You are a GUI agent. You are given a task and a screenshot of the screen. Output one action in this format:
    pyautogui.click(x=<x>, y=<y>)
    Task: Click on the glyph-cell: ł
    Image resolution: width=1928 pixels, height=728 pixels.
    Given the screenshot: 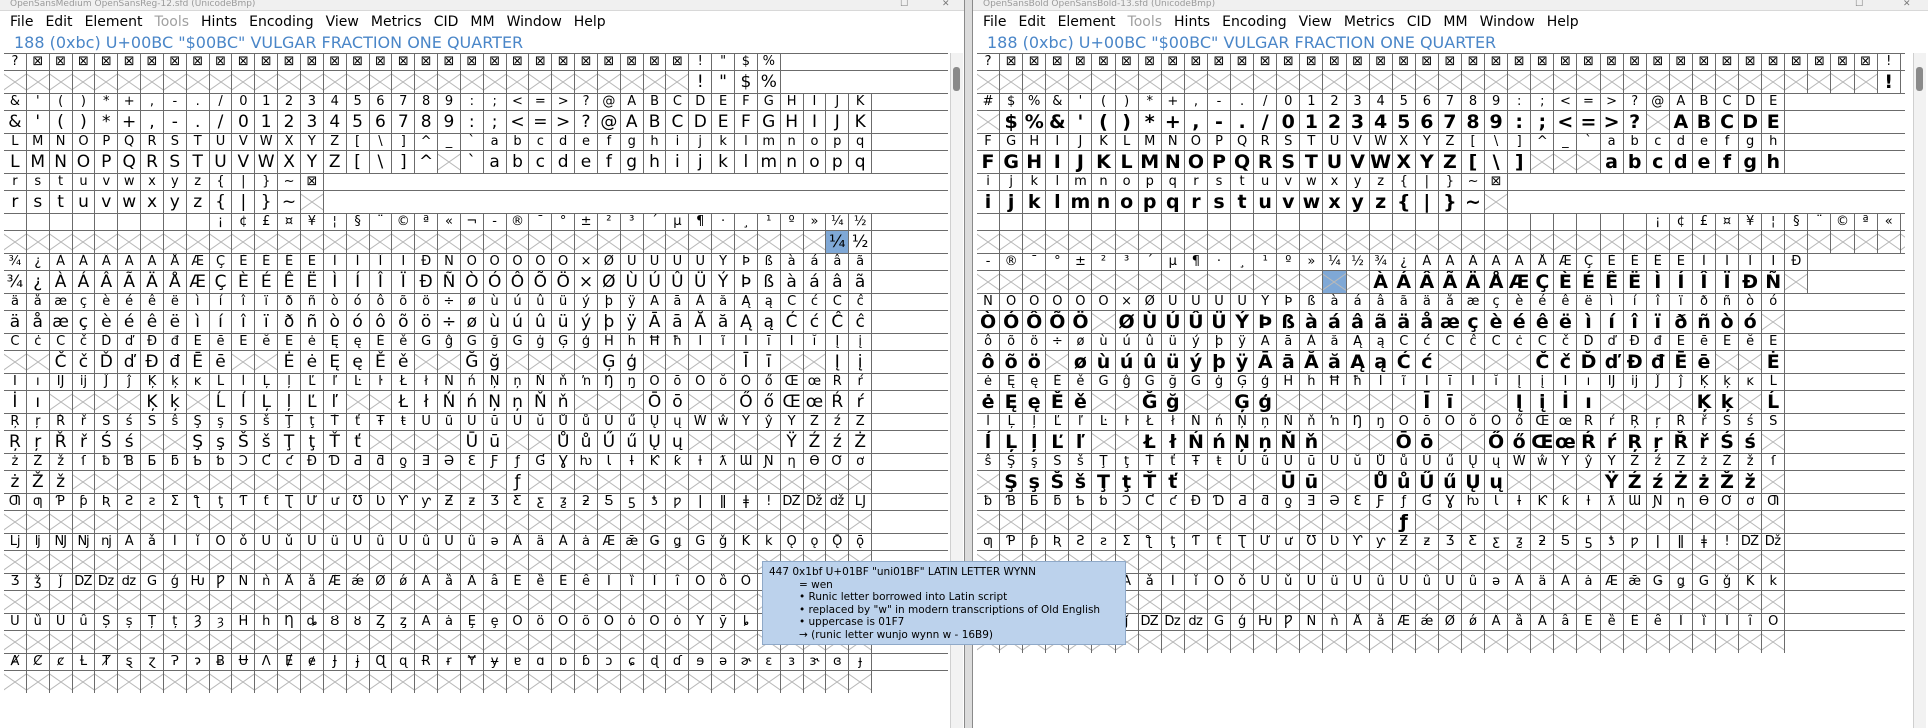 What is the action you would take?
    pyautogui.click(x=427, y=402)
    